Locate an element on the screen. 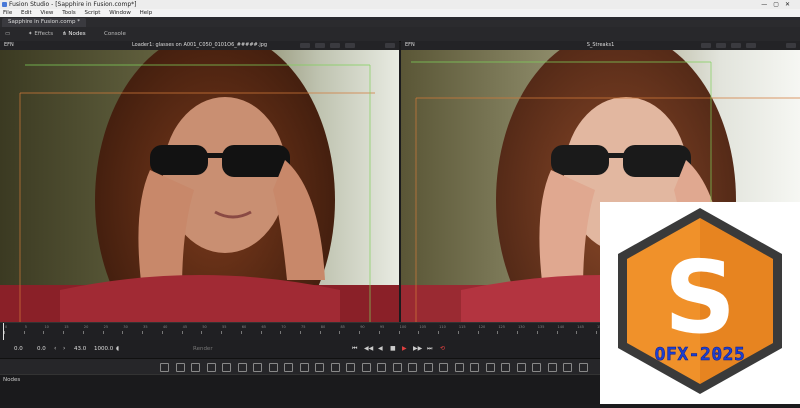 This screenshot has height=408, width=800. channel-tool-icon is located at coordinates (552, 367).